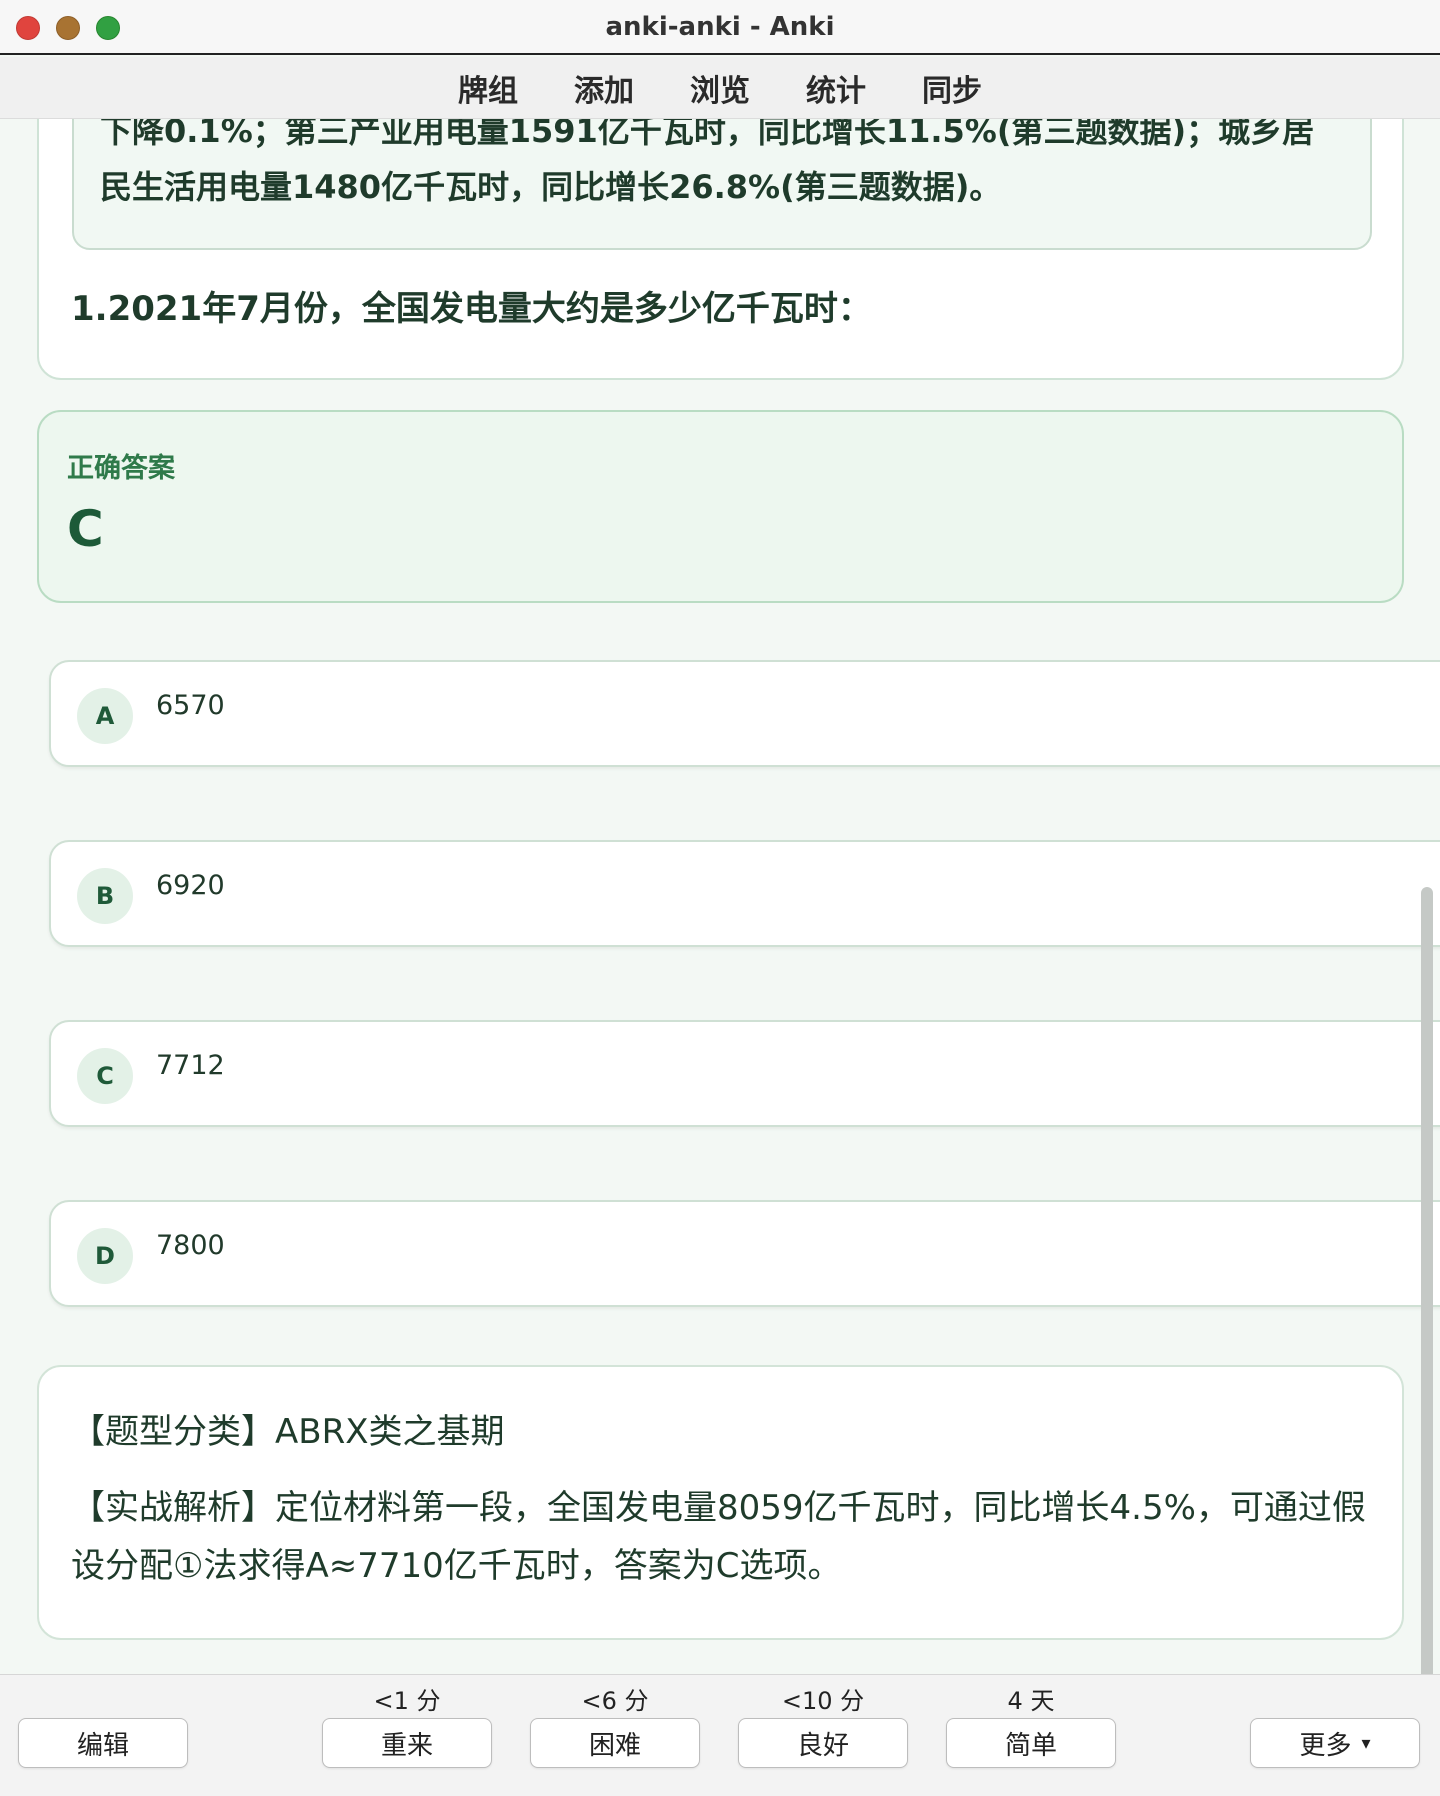 Image resolution: width=1440 pixels, height=1796 pixels. I want to click on window-title: anki-anki - Anki, so click(720, 27).